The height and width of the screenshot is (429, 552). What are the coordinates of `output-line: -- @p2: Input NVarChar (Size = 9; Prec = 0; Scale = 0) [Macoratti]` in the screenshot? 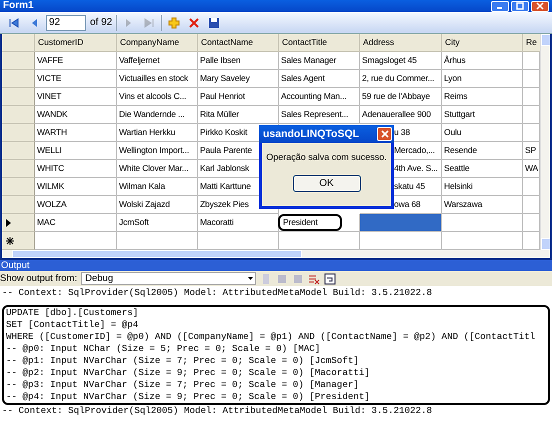 It's located at (188, 373).